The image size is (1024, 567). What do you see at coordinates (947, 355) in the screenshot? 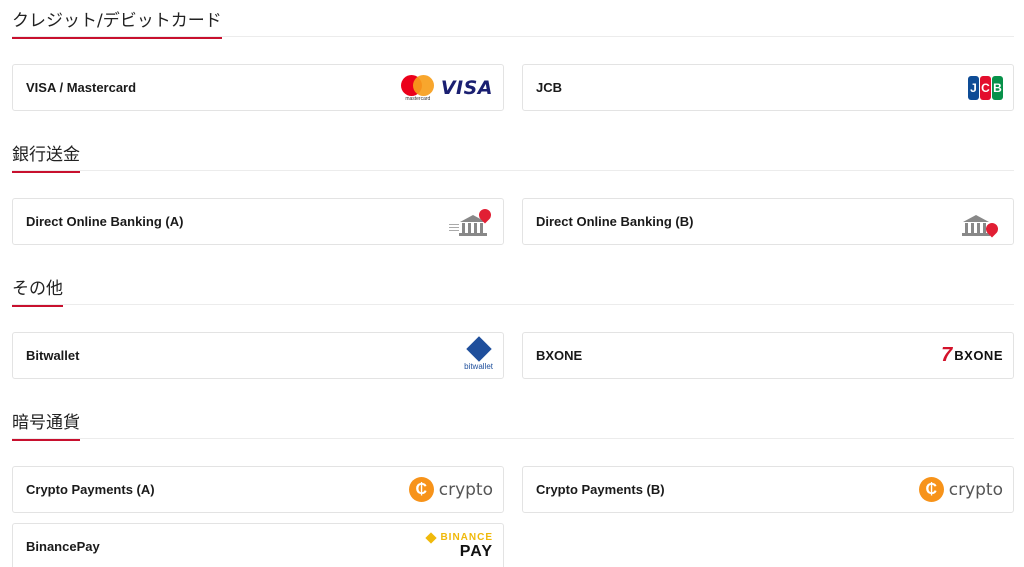
I see `bxone-icon: 7` at bounding box center [947, 355].